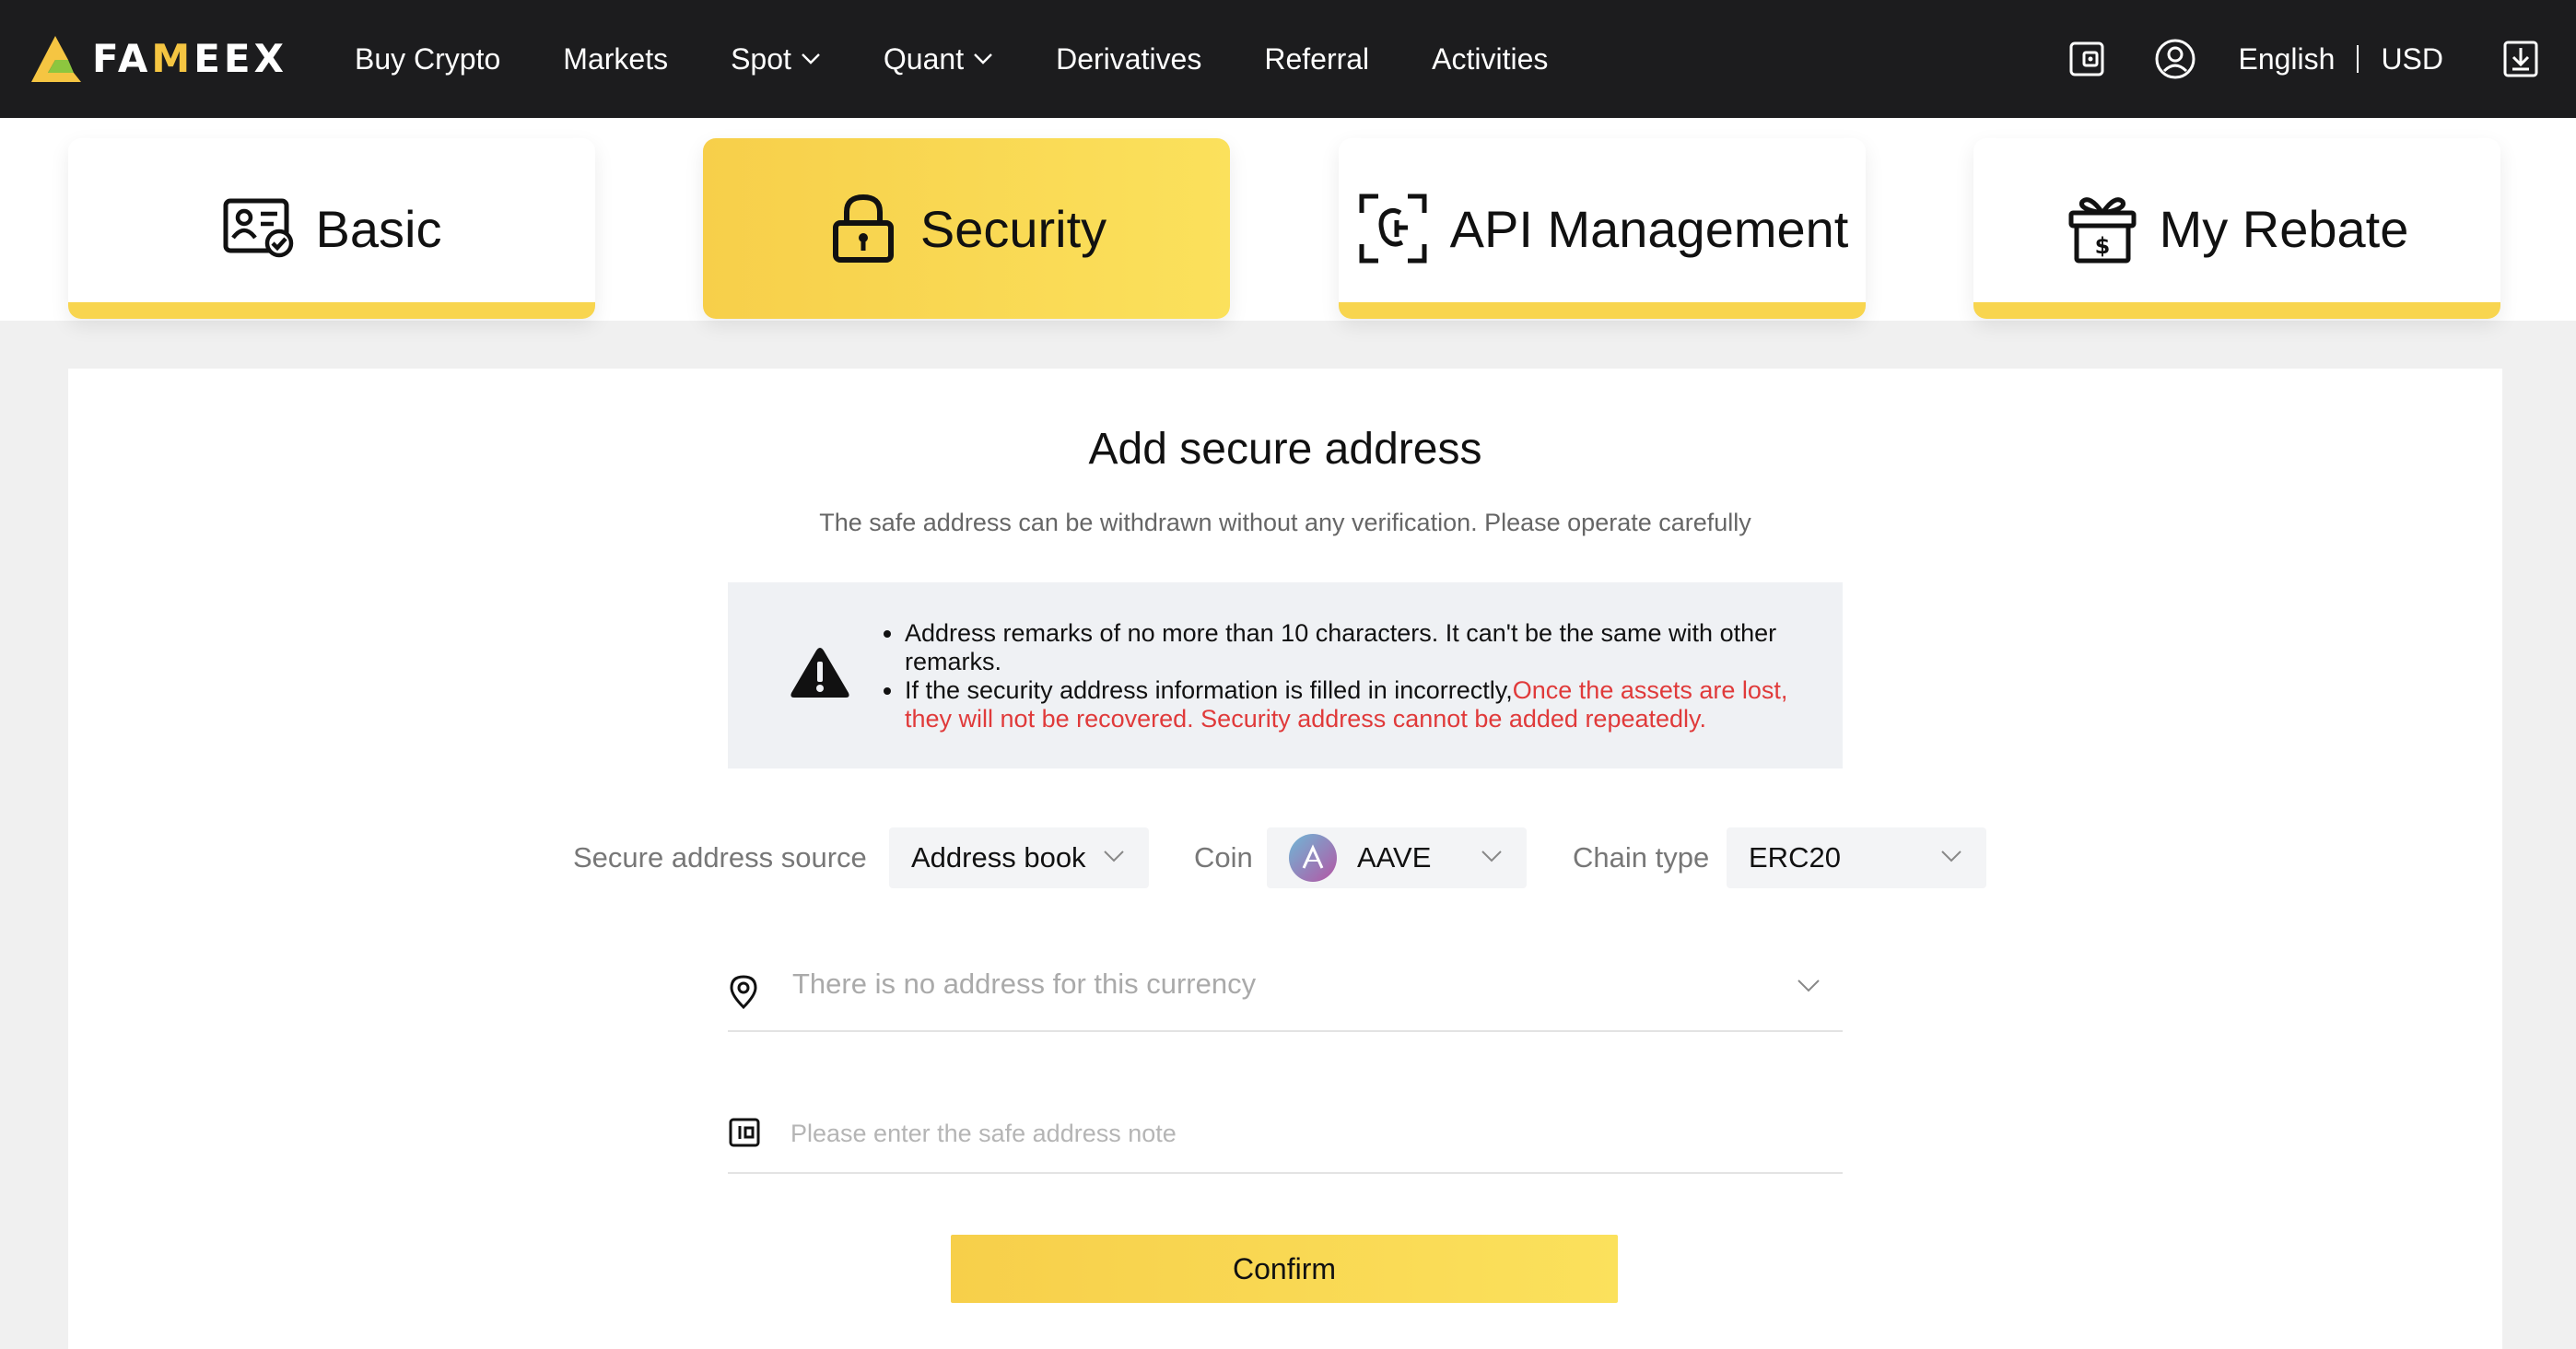 Image resolution: width=2576 pixels, height=1349 pixels. I want to click on page-title: Add secure address, so click(1285, 450).